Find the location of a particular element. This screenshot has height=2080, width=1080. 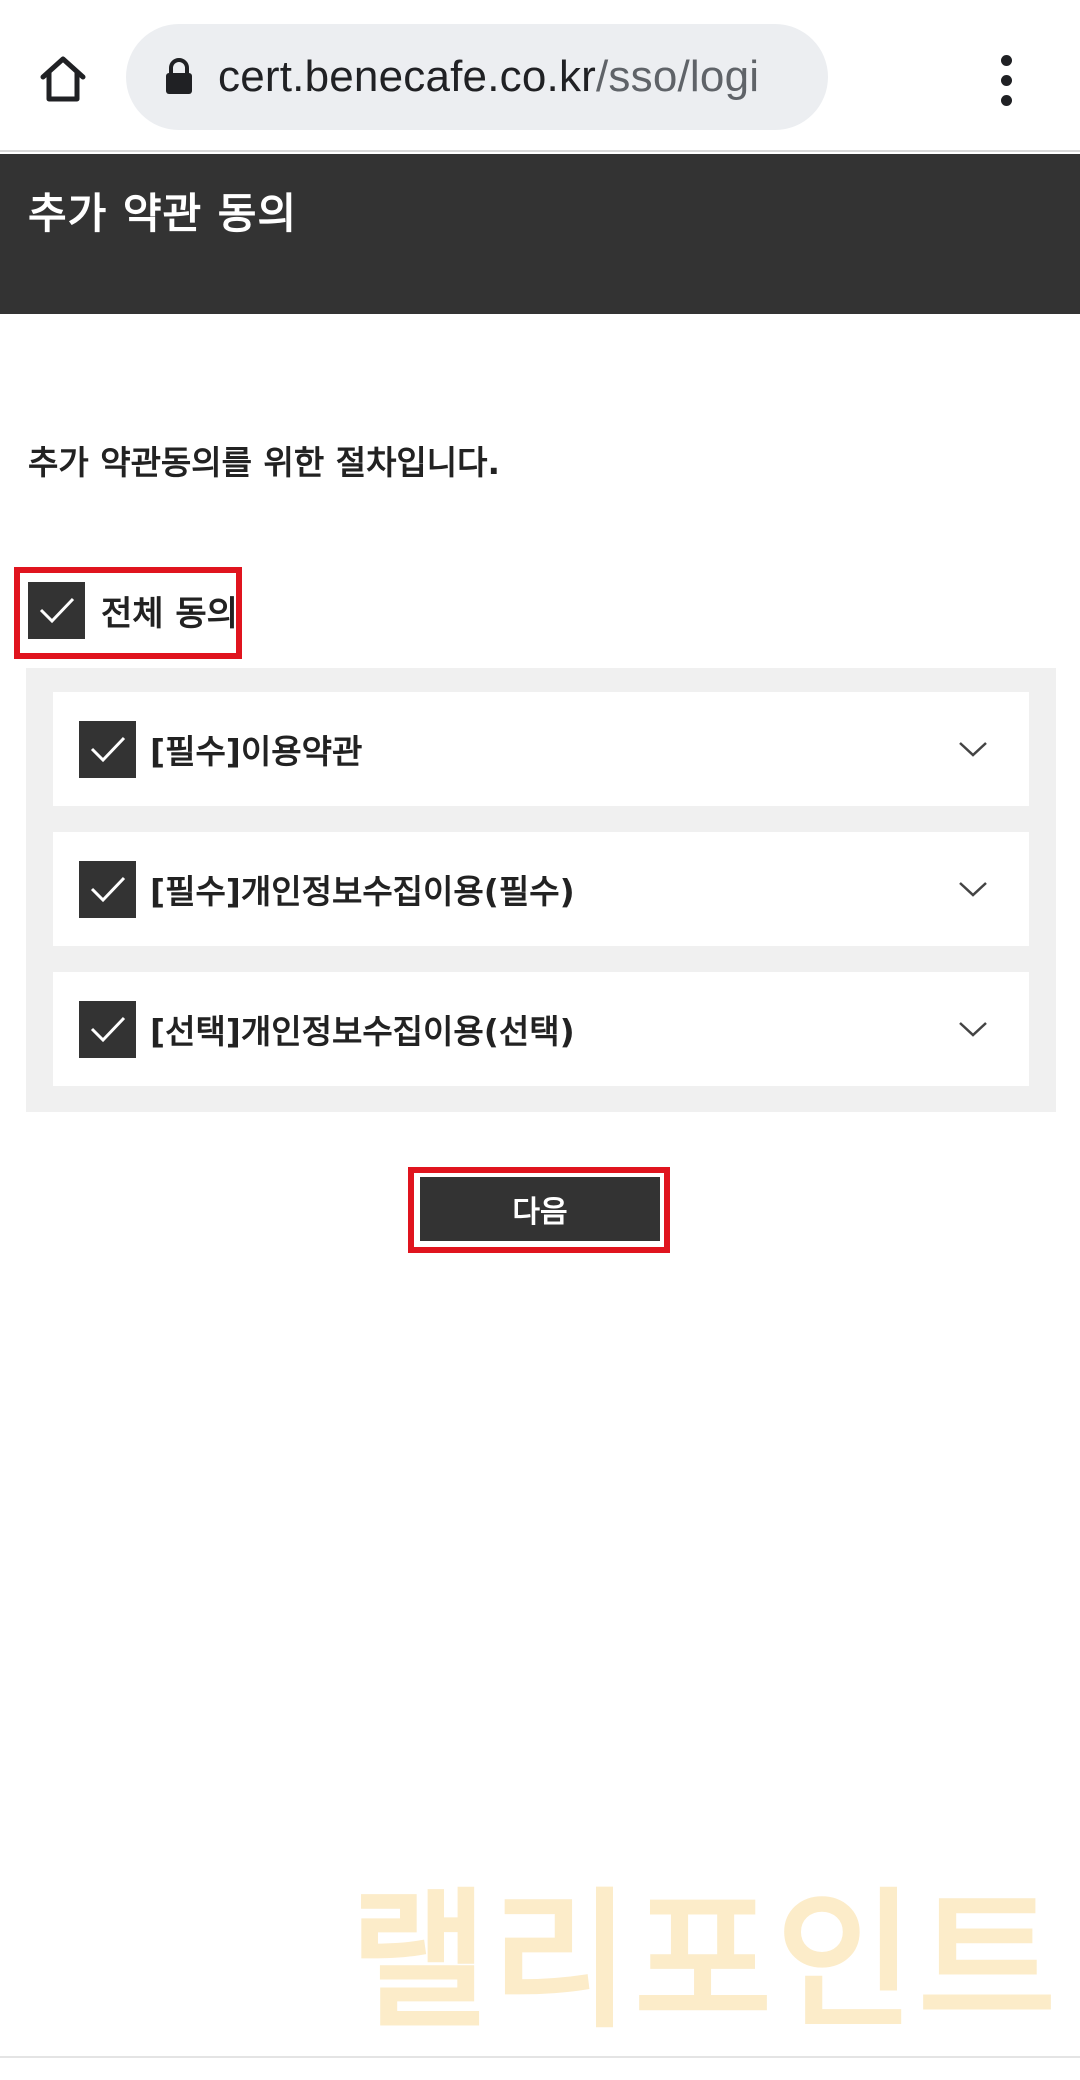

browser-toolbar: cert.benecafe.co.kr/sso/logi is located at coordinates (540, 76).